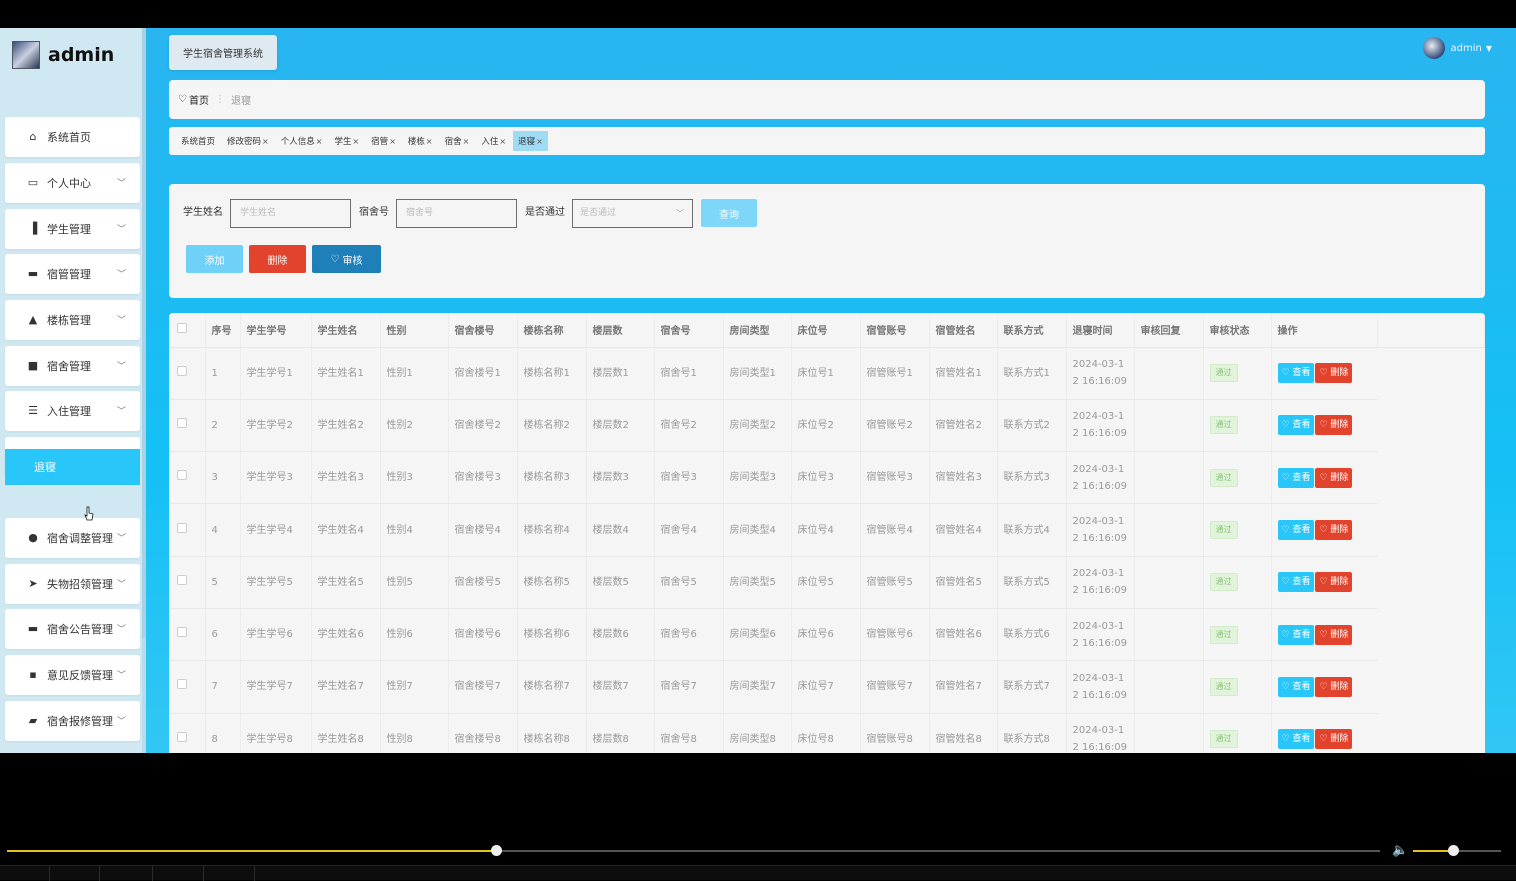  Describe the element at coordinates (72, 584) in the screenshot. I see `sidebar-item-10: ➤ 失物招领管理 ﹀` at that location.